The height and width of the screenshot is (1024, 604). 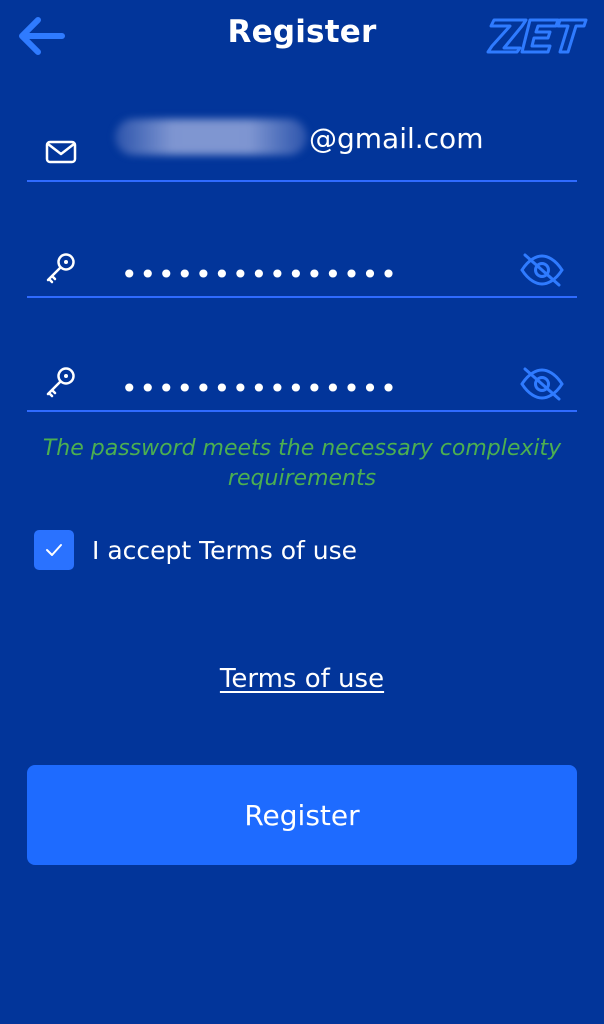 I want to click on accept-terms-checkbox, so click(x=54, y=550).